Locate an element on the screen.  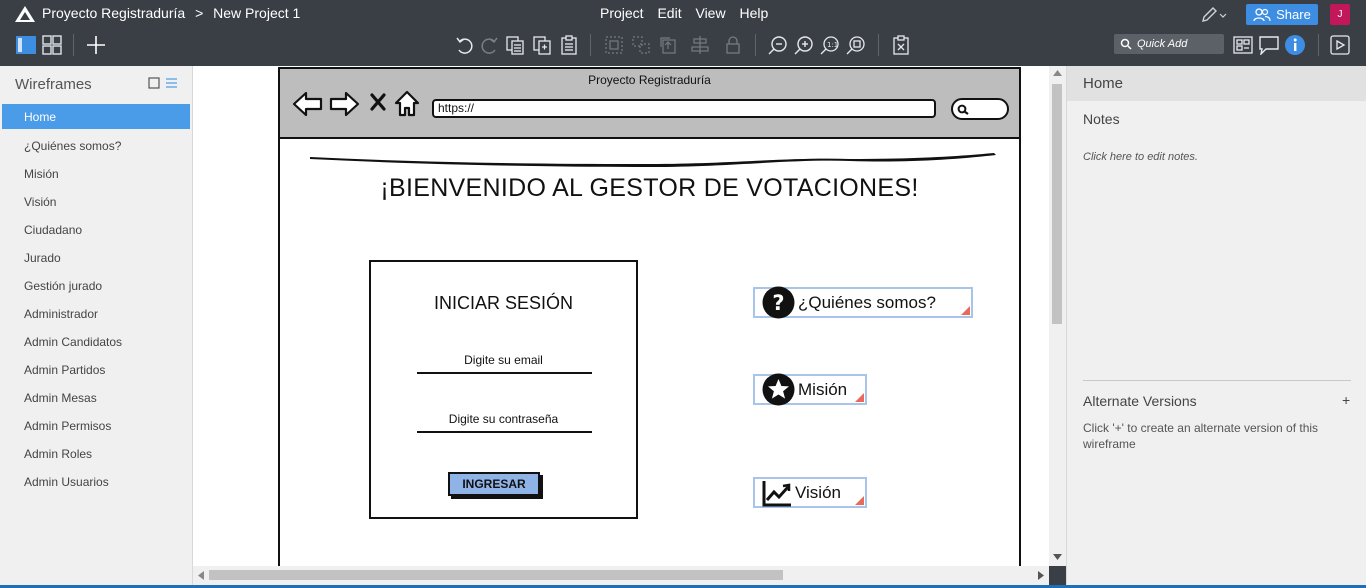
balsamiq-logo-icon is located at coordinates (25, 14).